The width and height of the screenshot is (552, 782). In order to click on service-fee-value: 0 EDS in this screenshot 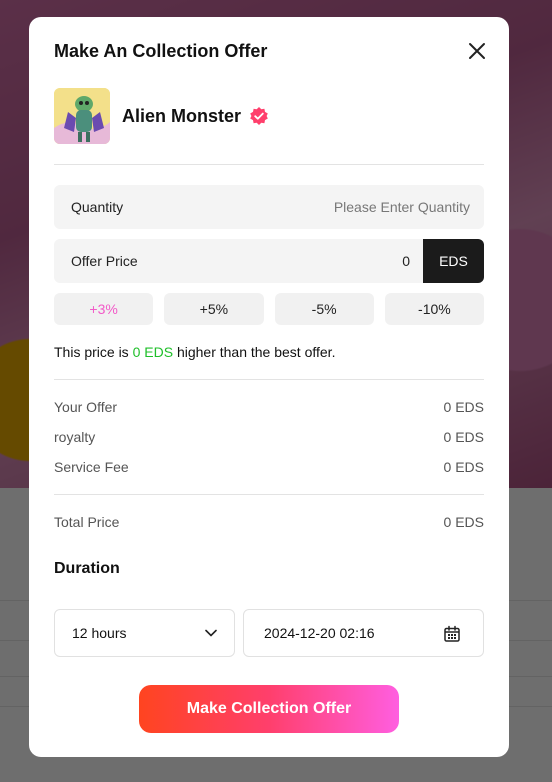, I will do `click(463, 467)`.